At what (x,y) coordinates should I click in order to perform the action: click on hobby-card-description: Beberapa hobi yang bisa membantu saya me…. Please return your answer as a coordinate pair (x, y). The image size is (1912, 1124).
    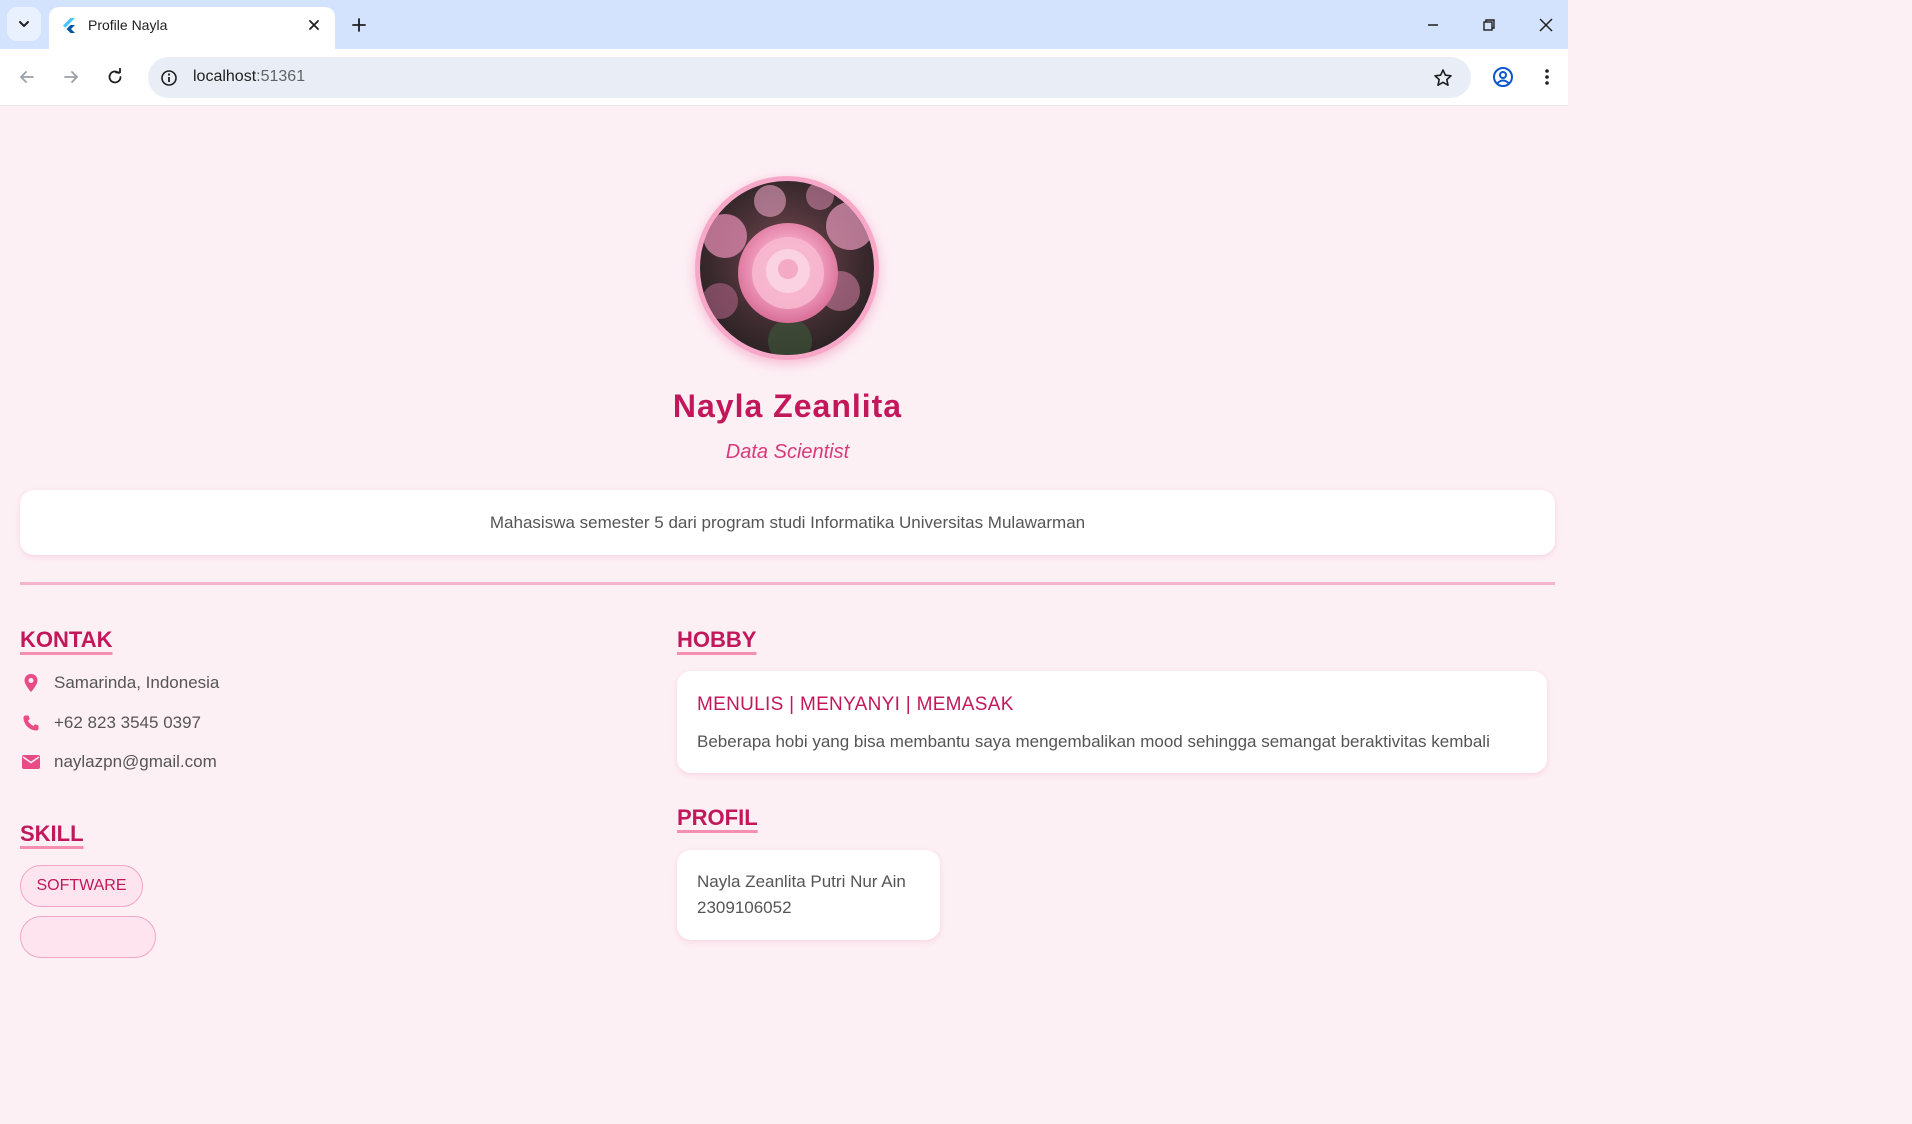
    Looking at the image, I should click on (1093, 741).